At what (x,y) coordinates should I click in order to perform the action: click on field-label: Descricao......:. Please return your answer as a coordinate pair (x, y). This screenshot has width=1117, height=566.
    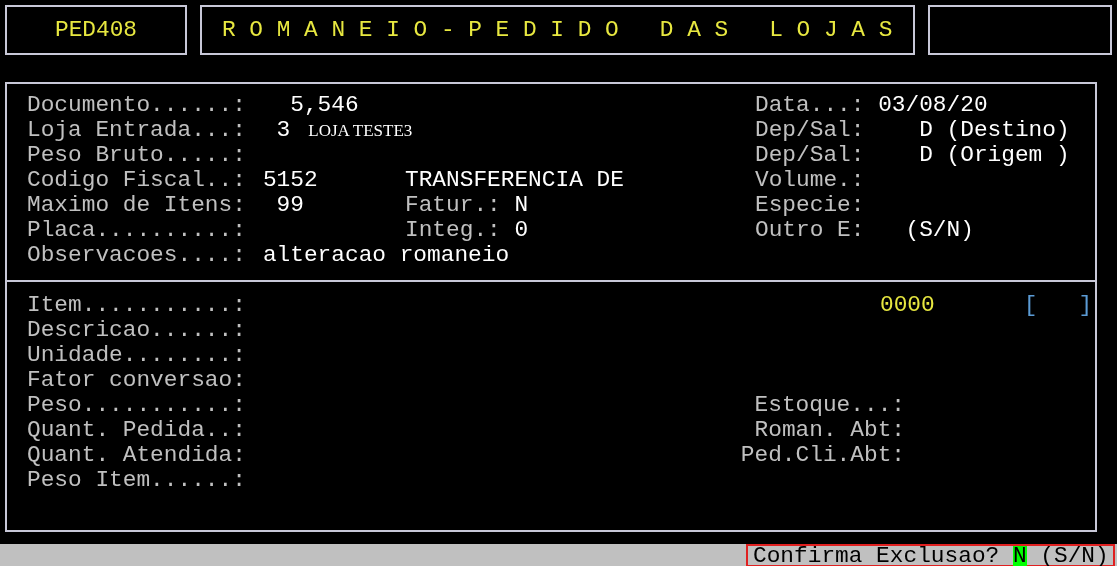
    Looking at the image, I should click on (136, 330).